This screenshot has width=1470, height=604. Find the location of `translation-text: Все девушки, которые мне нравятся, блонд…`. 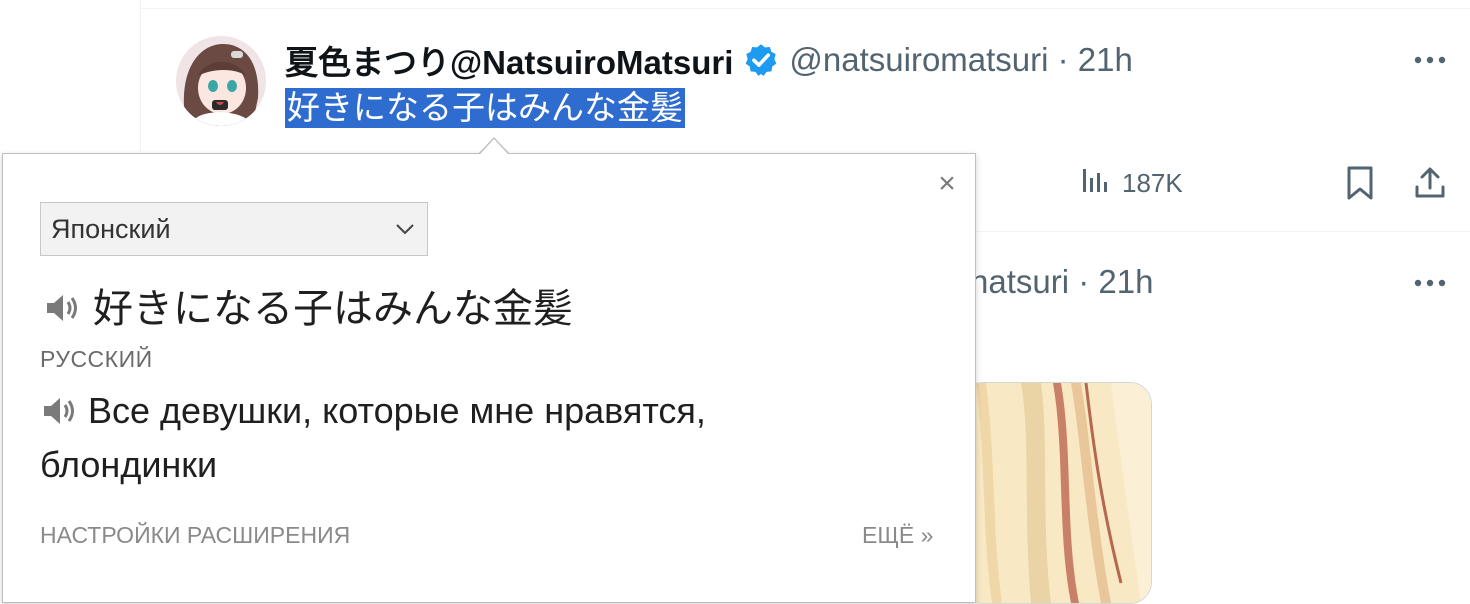

translation-text: Все девушки, которые мне нравятся, блонд… is located at coordinates (373, 437).